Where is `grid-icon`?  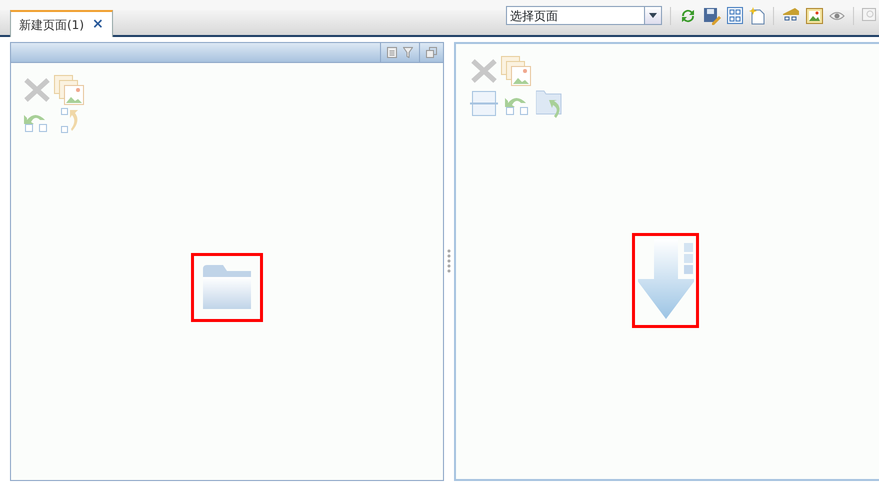 grid-icon is located at coordinates (735, 15).